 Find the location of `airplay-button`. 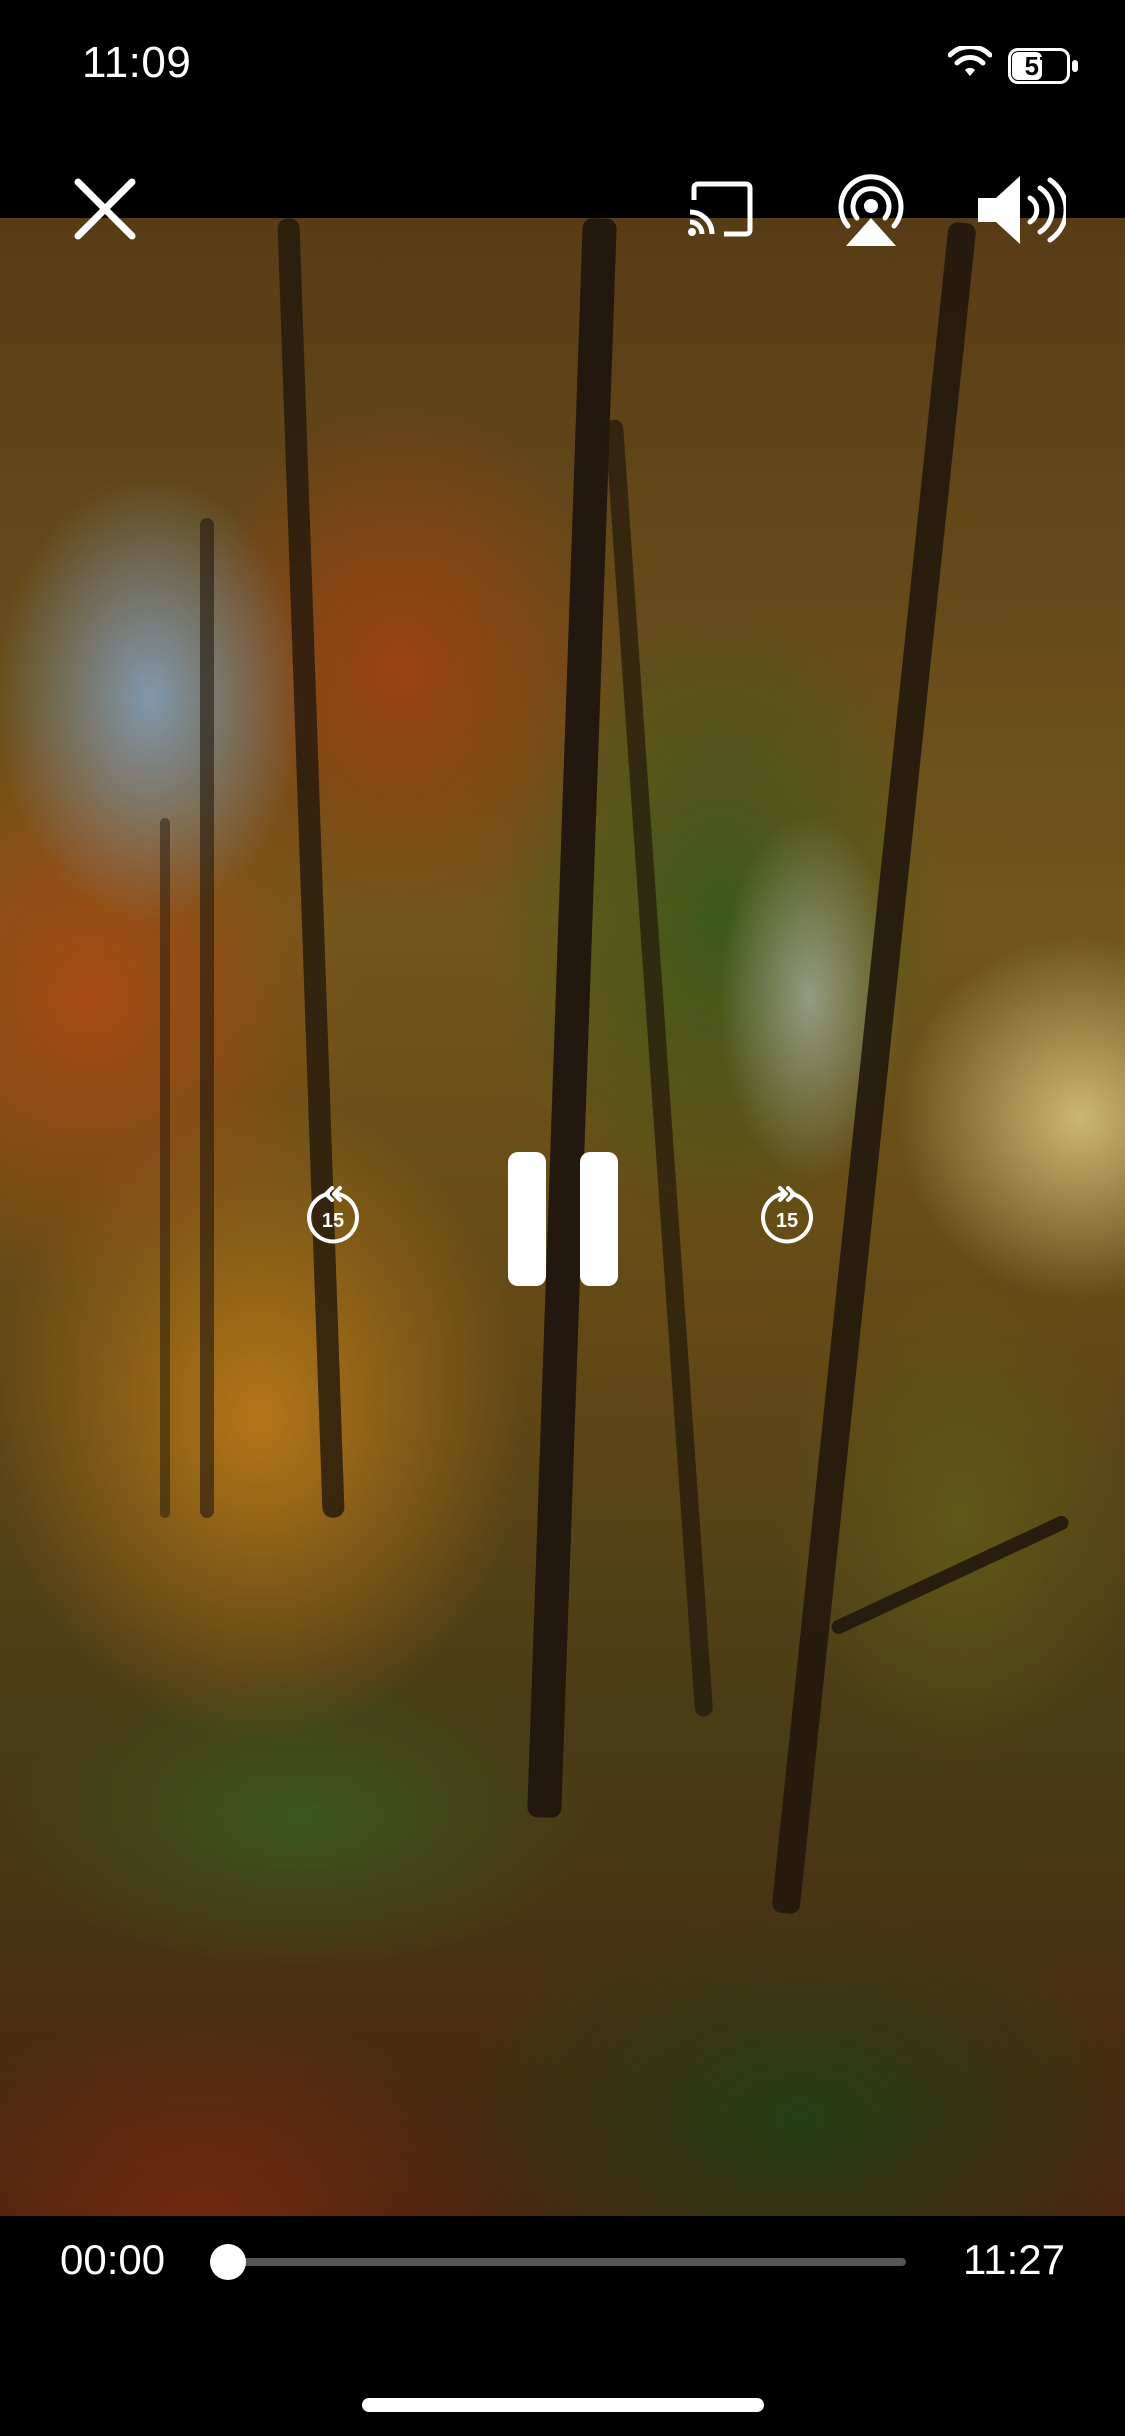

airplay-button is located at coordinates (871, 207).